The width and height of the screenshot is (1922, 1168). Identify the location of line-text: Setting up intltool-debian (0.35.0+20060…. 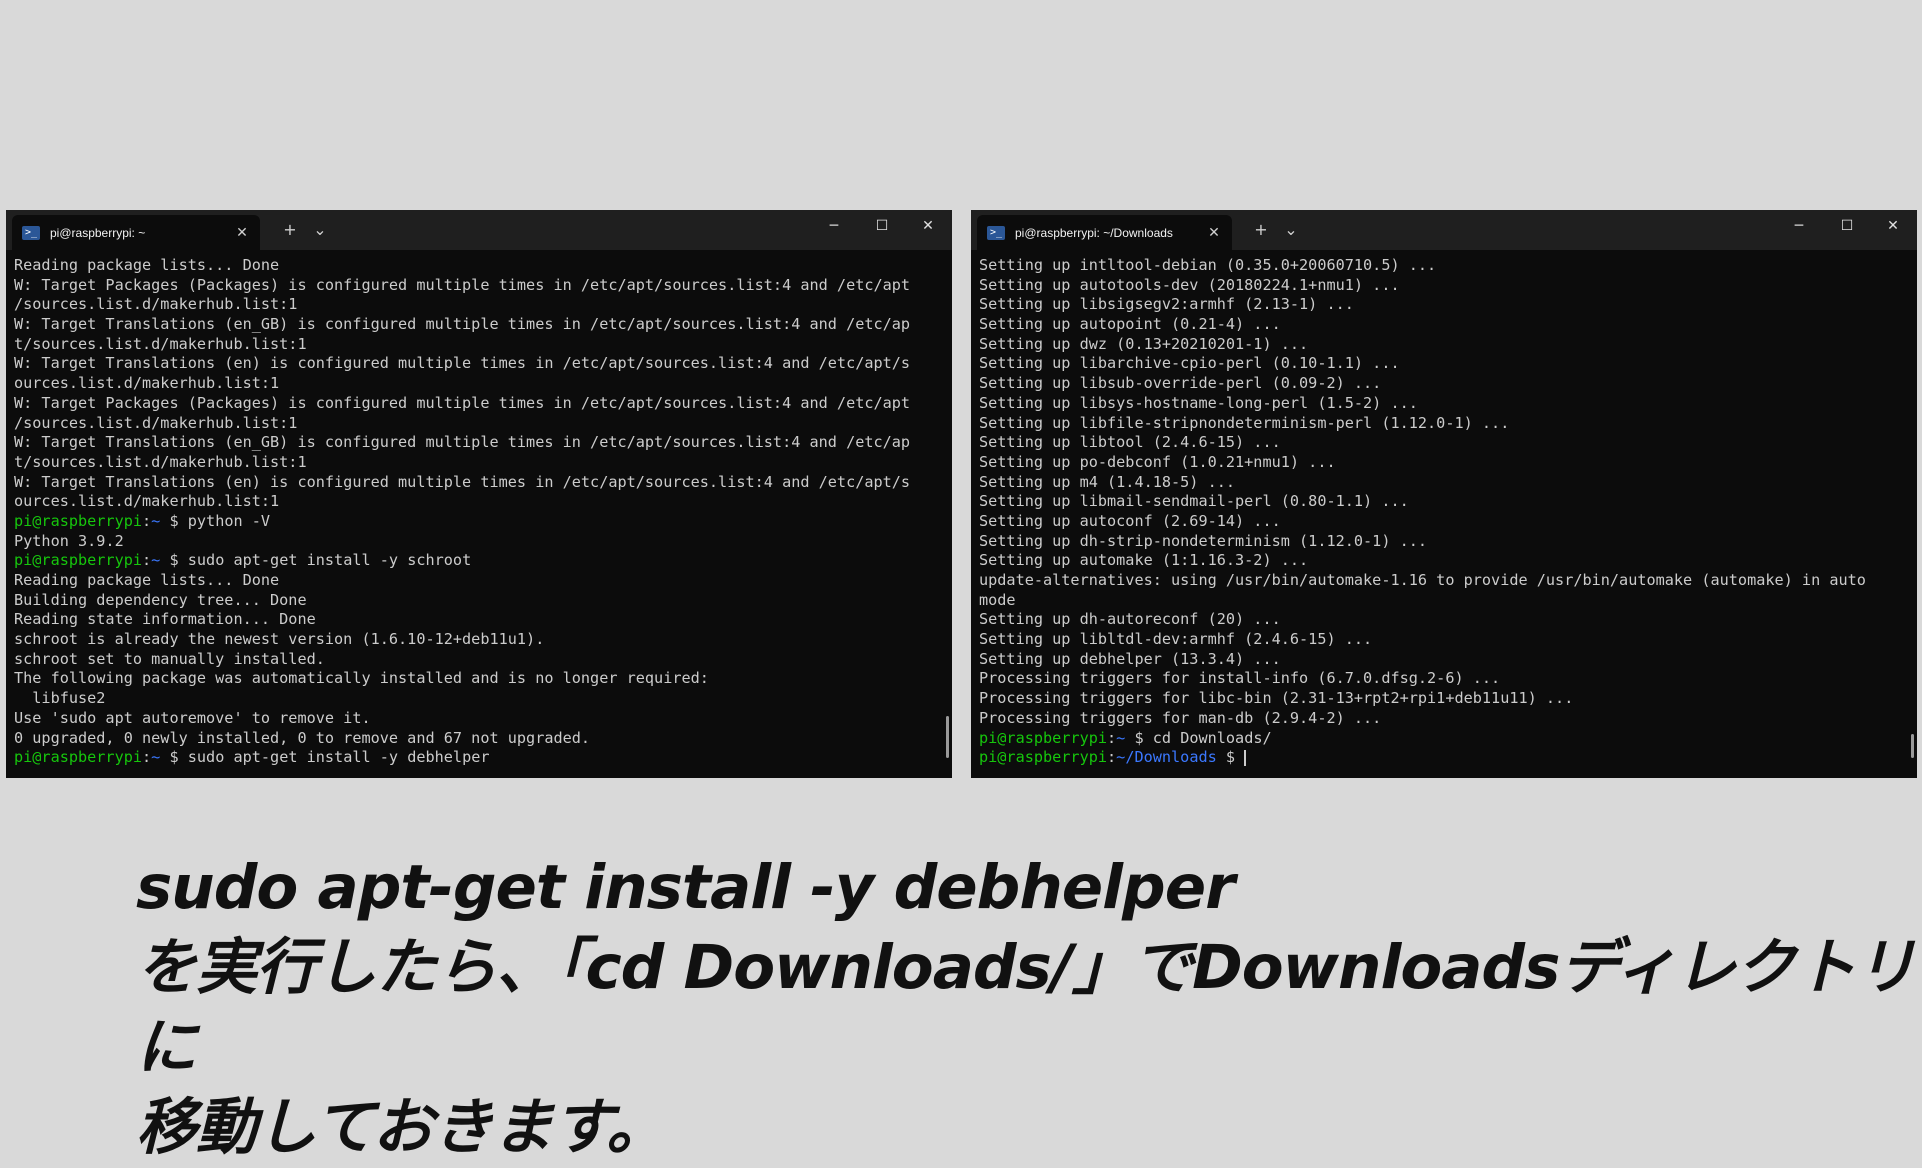
(1208, 265).